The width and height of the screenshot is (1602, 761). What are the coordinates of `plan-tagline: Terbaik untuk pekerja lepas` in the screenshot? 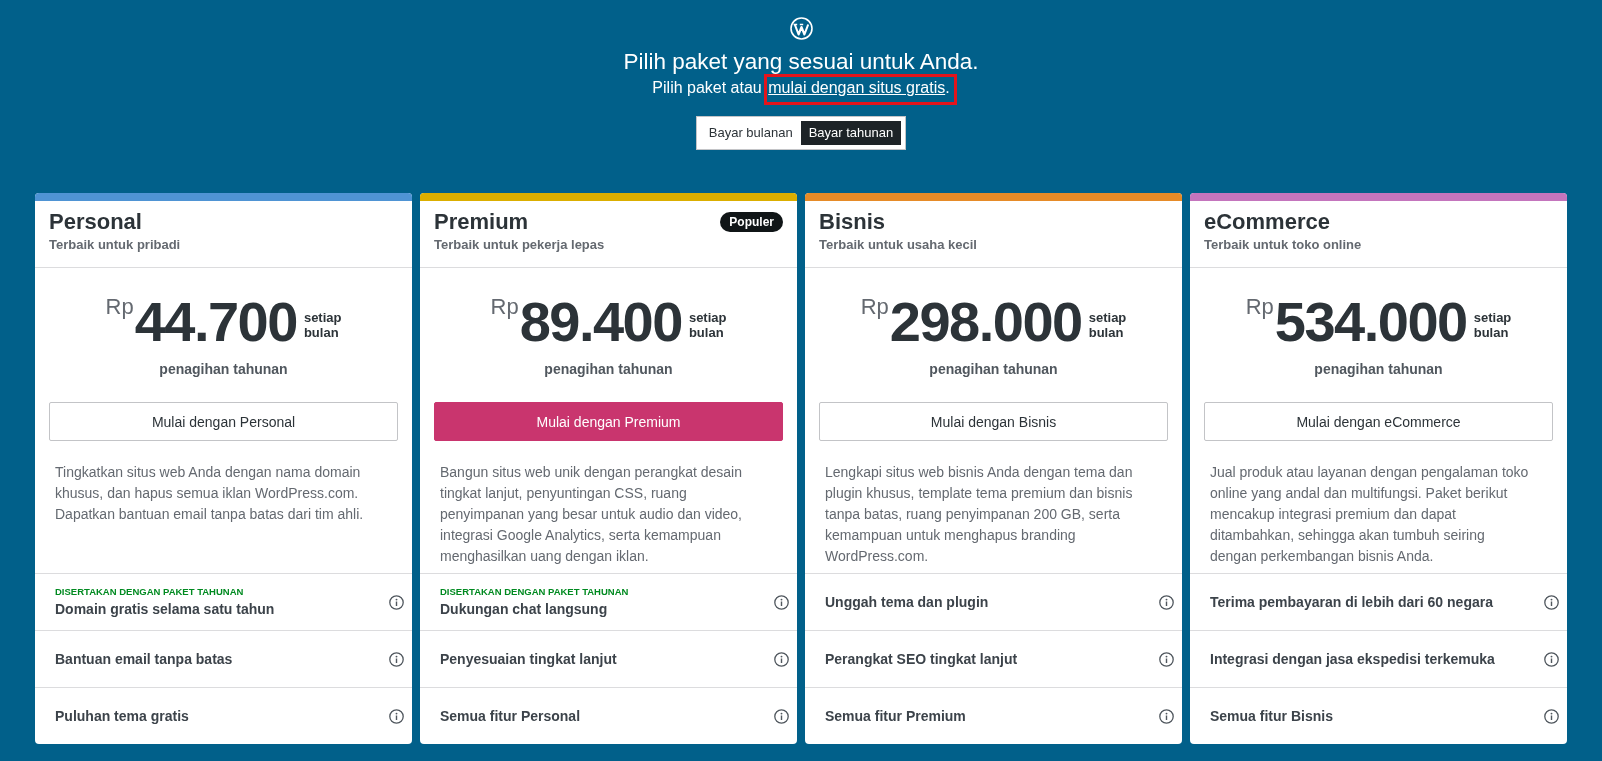 It's located at (520, 245).